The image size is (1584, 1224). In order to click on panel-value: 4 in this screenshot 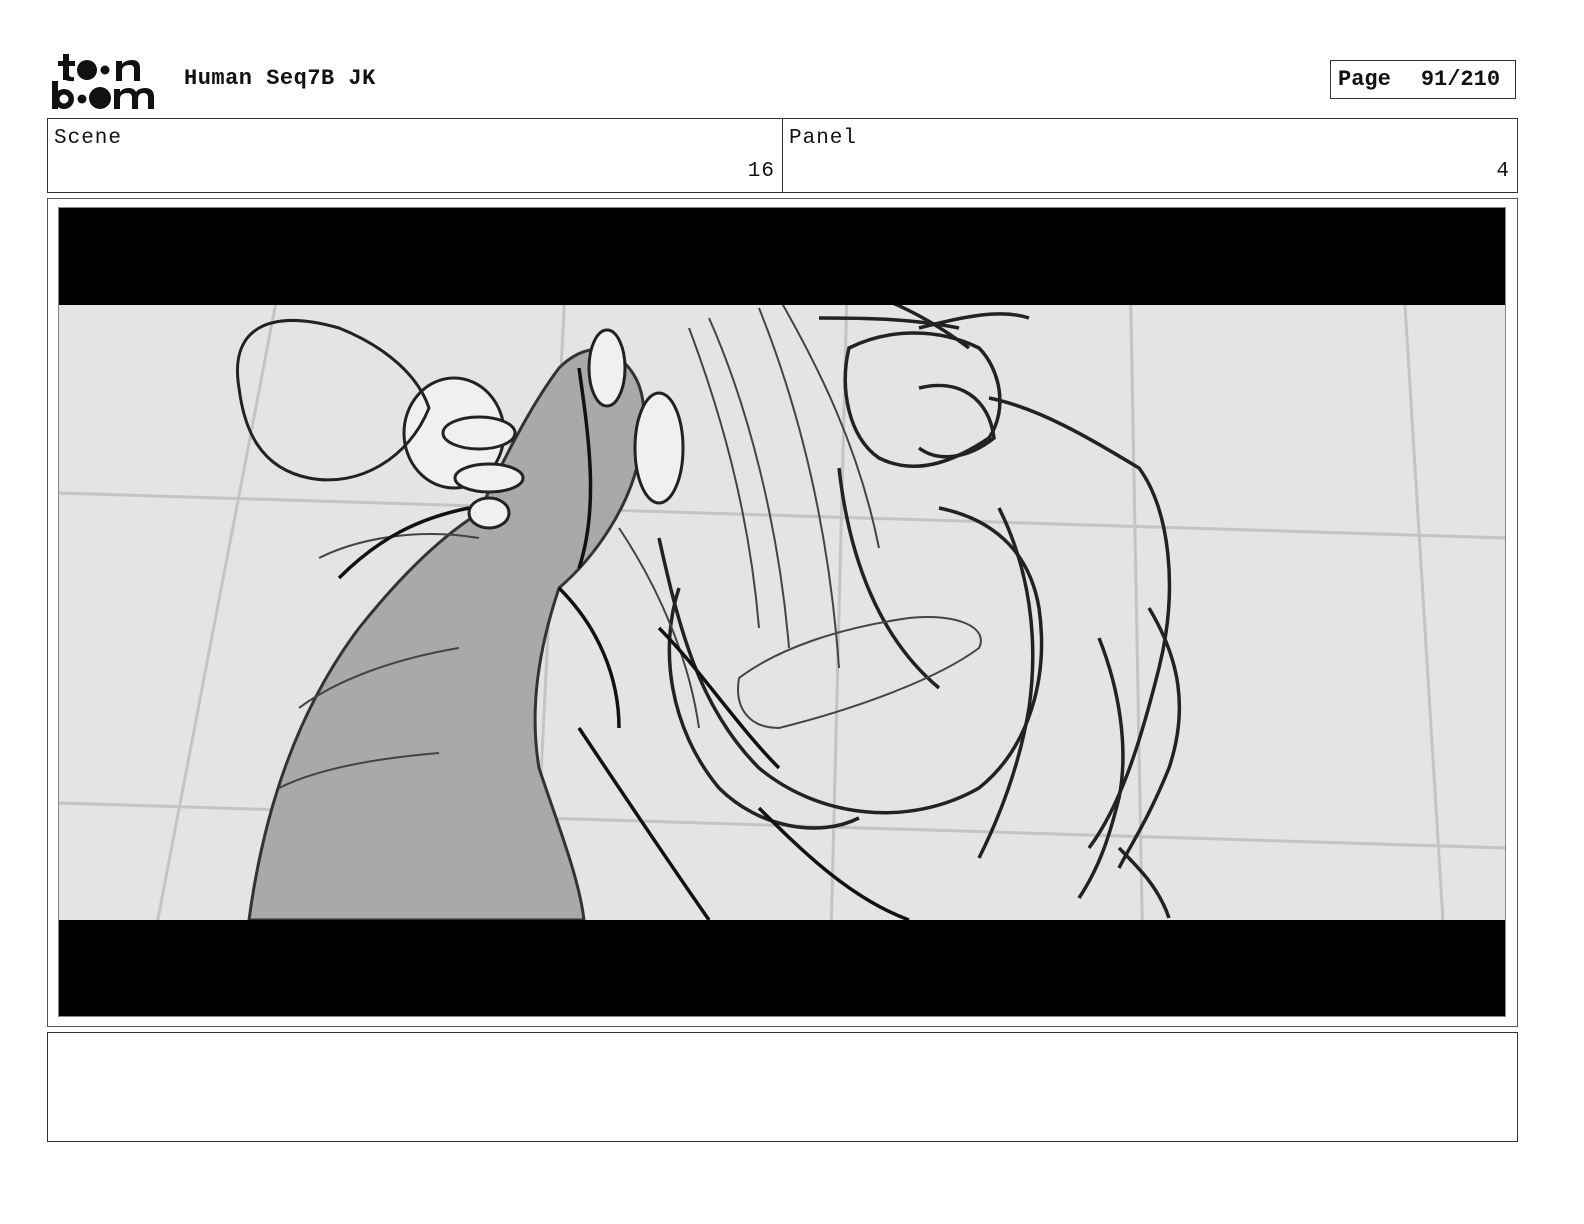, I will do `click(1503, 171)`.